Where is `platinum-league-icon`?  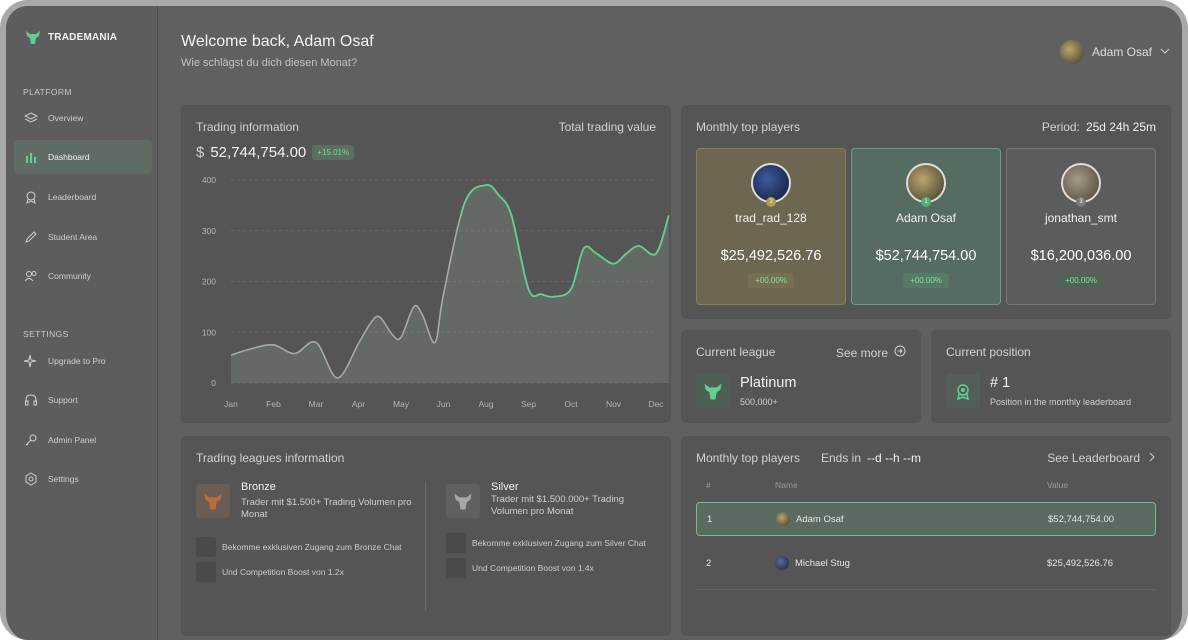
platinum-league-icon is located at coordinates (713, 391).